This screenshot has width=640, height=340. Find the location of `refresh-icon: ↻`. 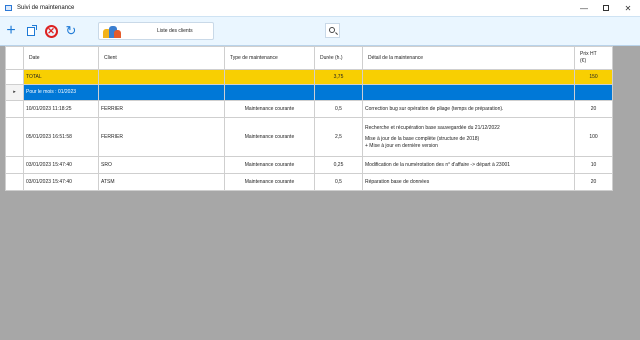

refresh-icon: ↻ is located at coordinates (71, 30).